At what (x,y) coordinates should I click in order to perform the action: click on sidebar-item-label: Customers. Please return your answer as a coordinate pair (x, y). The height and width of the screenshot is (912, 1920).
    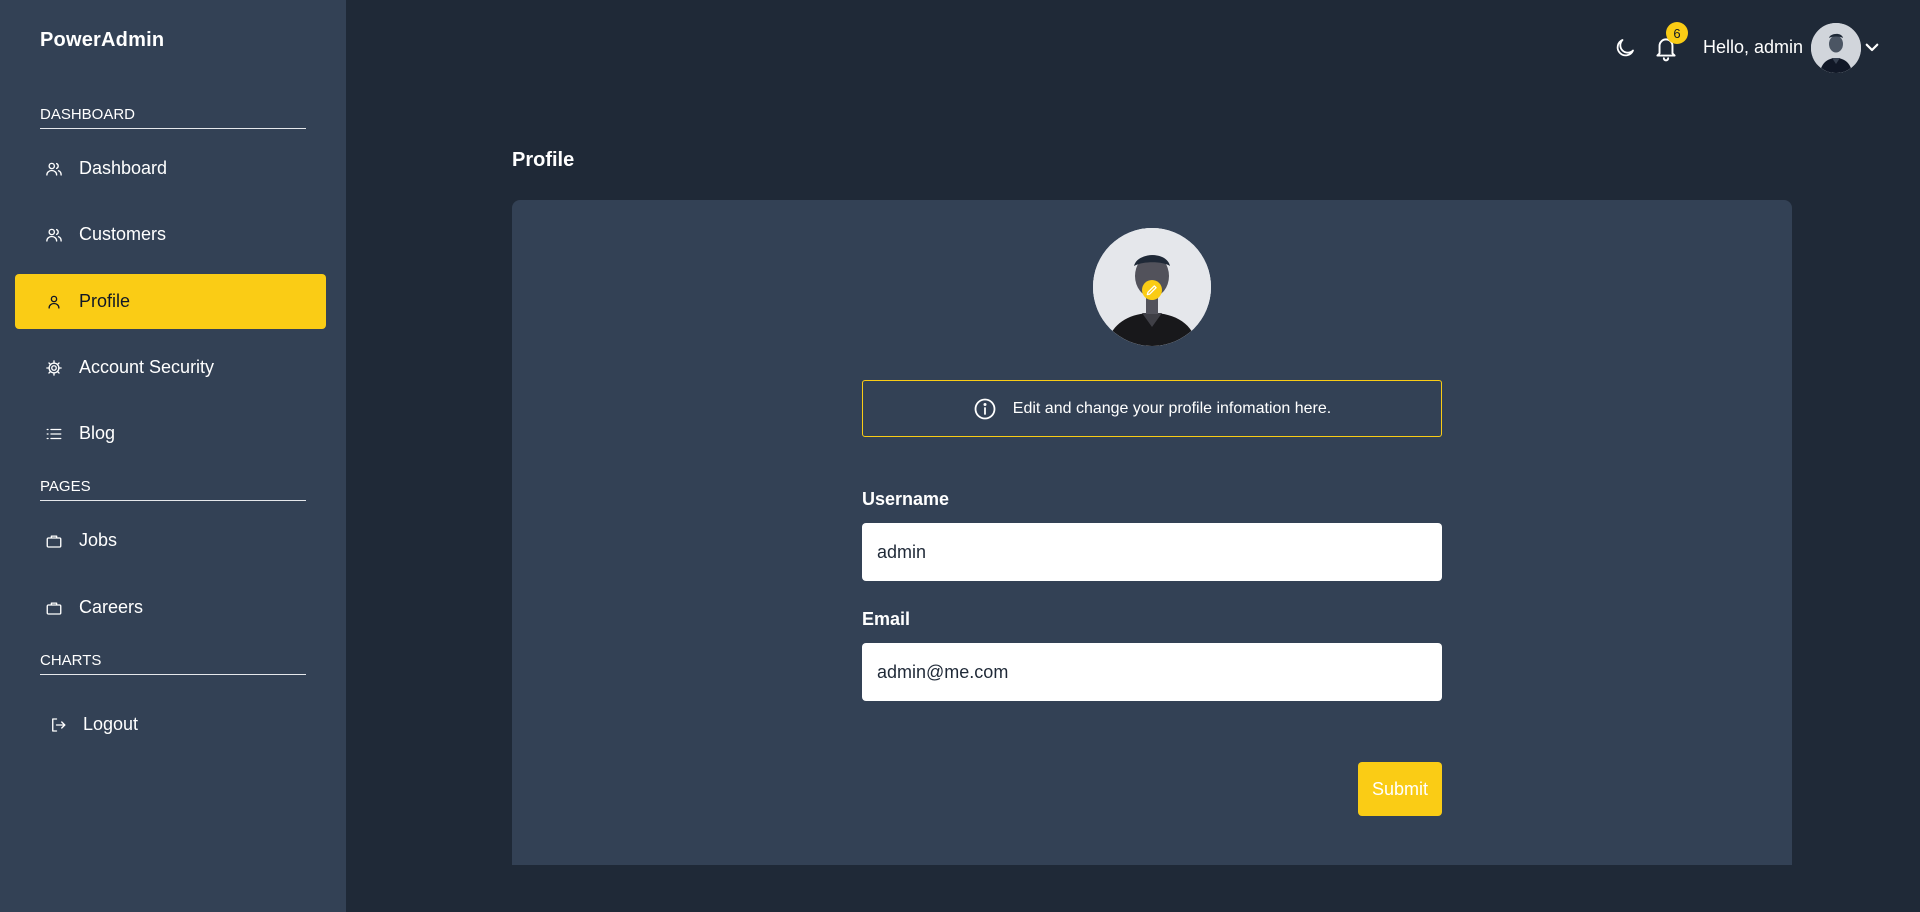
    Looking at the image, I should click on (123, 234).